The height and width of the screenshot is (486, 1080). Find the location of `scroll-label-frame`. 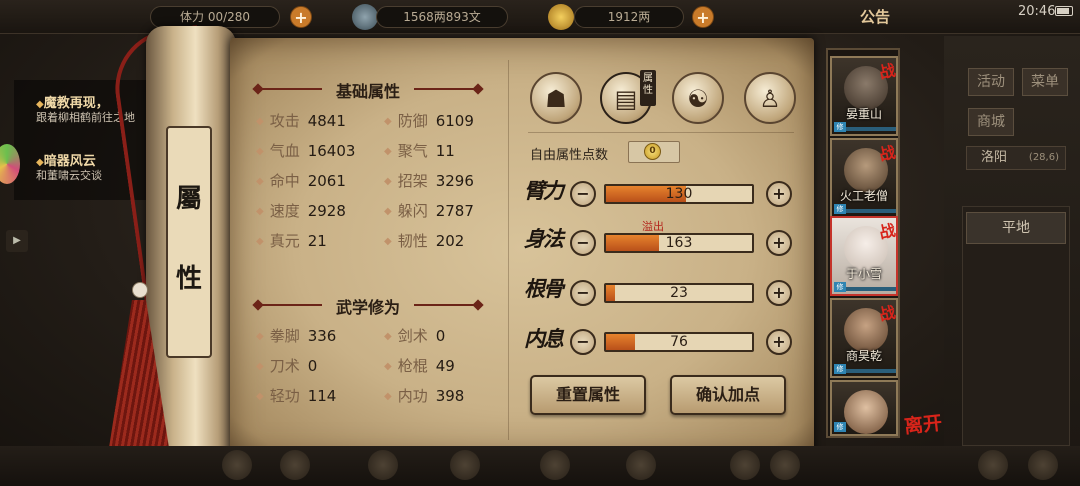

scroll-label-frame is located at coordinates (189, 242).